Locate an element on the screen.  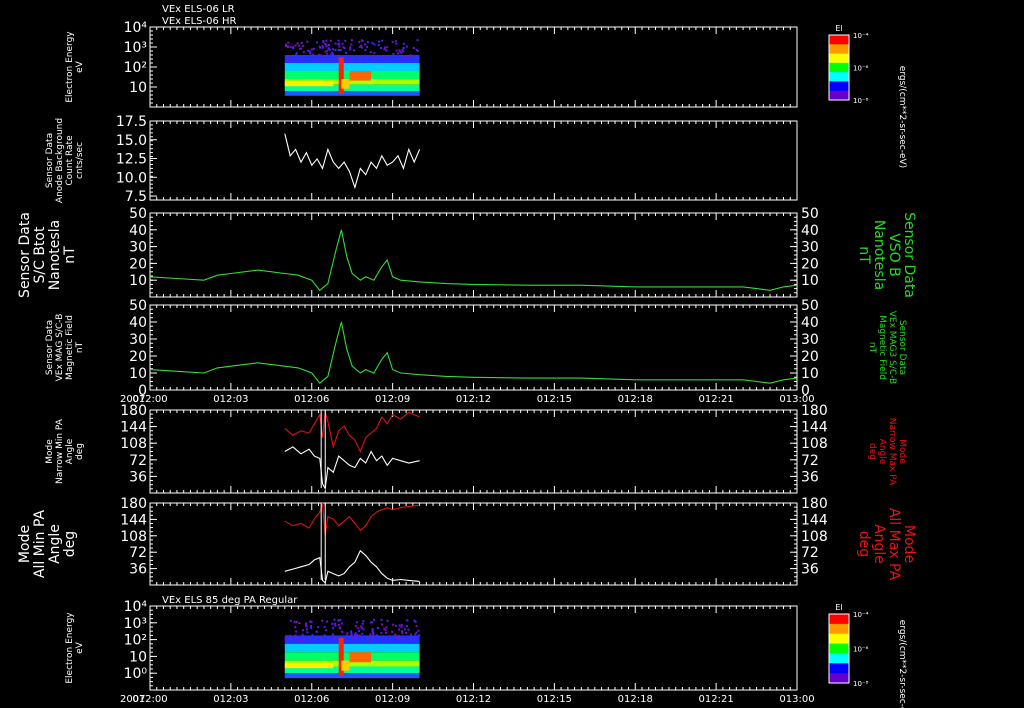
spectrogram-cells is located at coordinates (352, 67).